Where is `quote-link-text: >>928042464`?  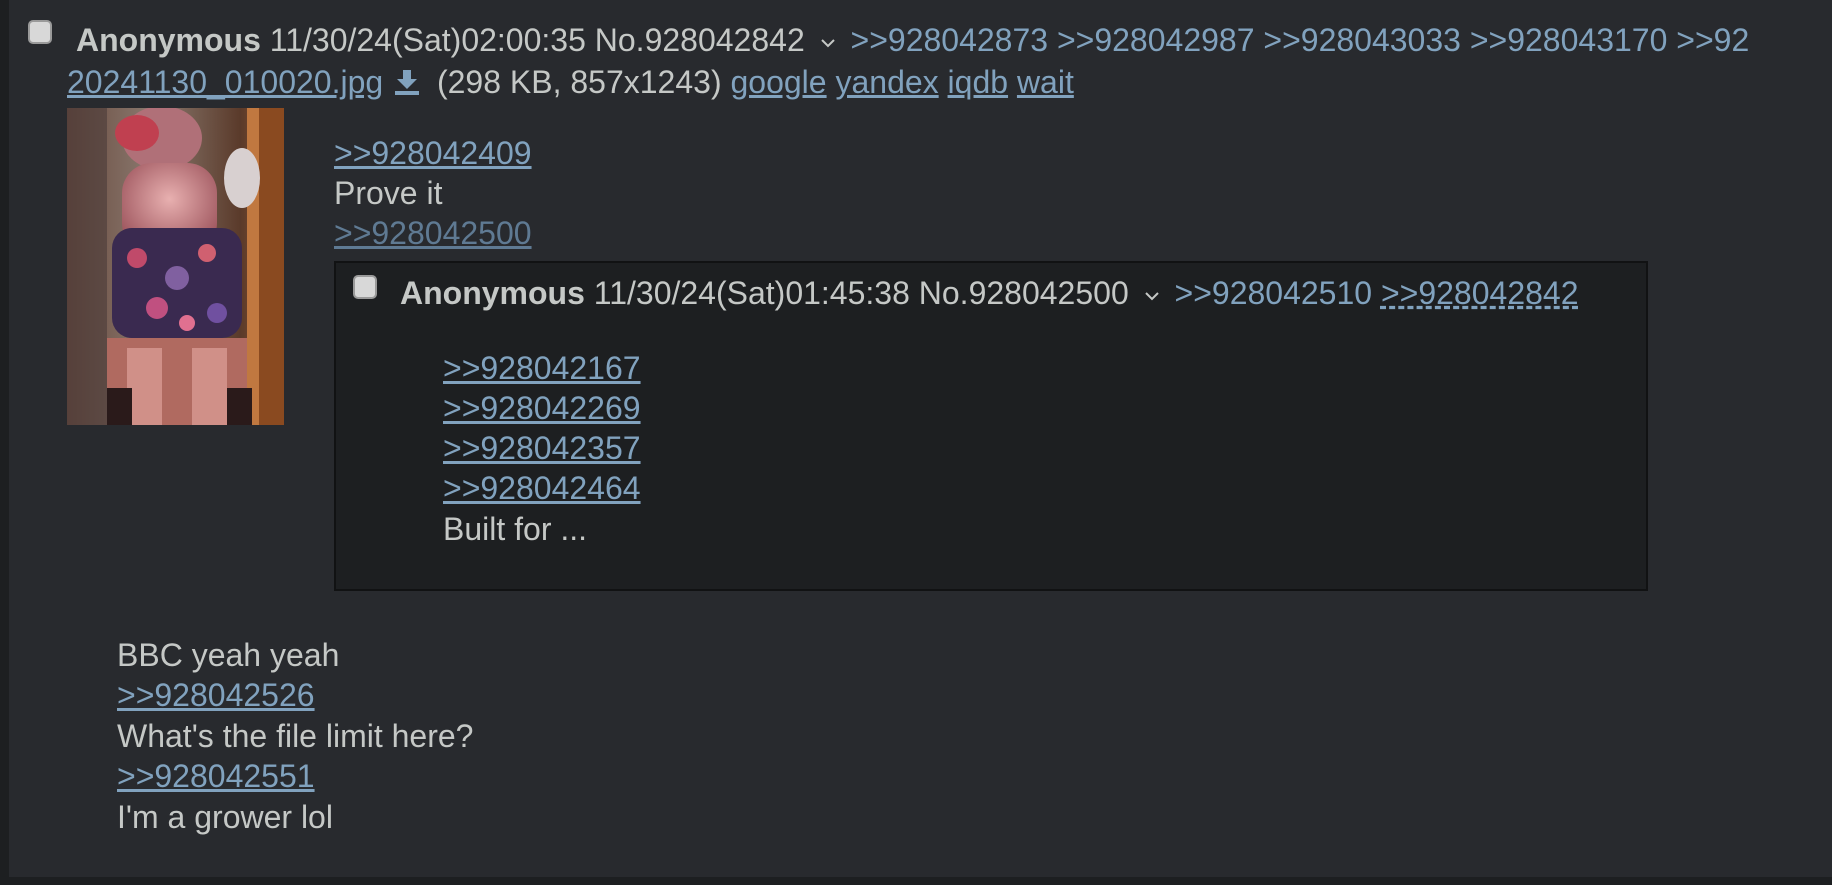
quote-link-text: >>928042464 is located at coordinates (542, 488).